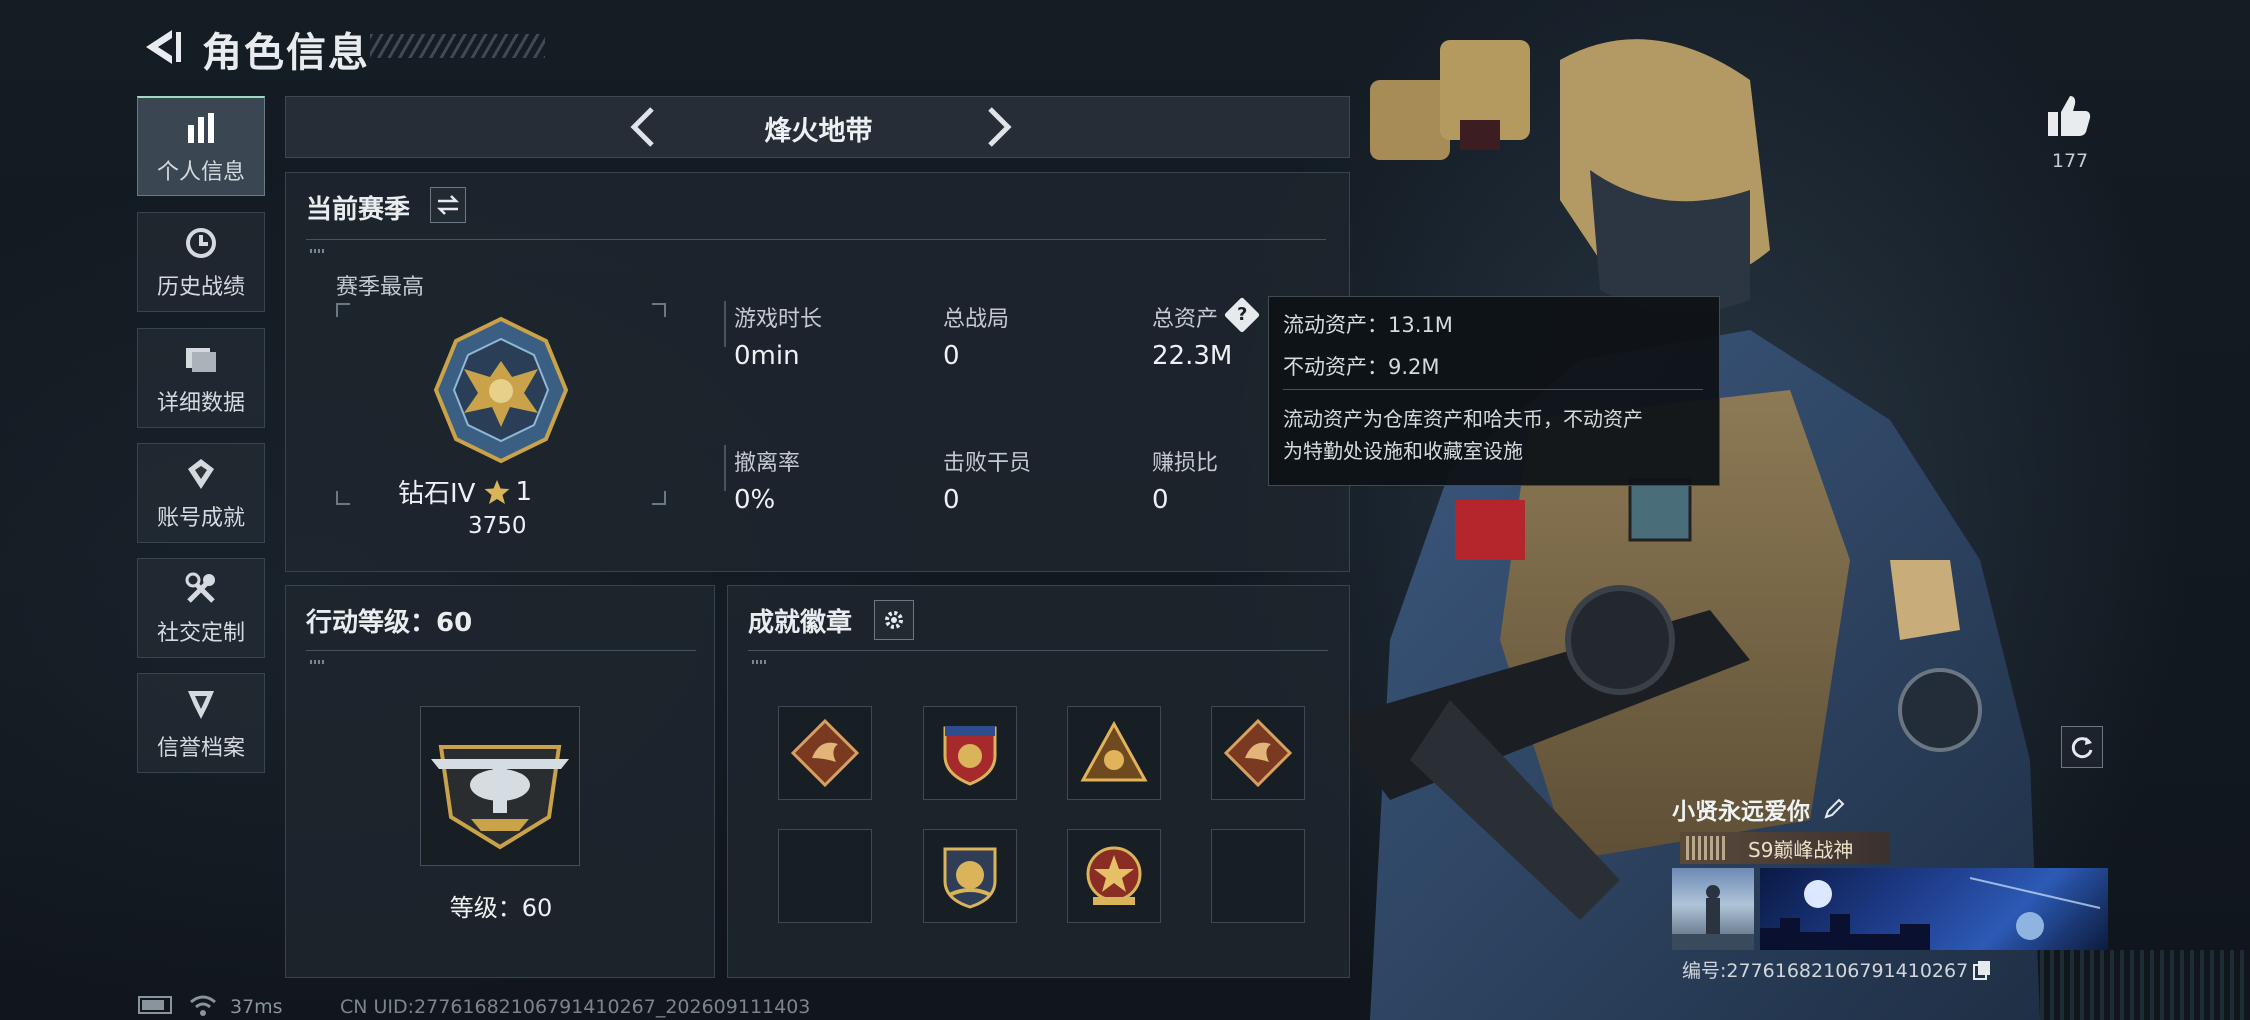 This screenshot has width=2250, height=1020. I want to click on liquid-assets-text: 流动资产：13.1M, so click(1368, 325).